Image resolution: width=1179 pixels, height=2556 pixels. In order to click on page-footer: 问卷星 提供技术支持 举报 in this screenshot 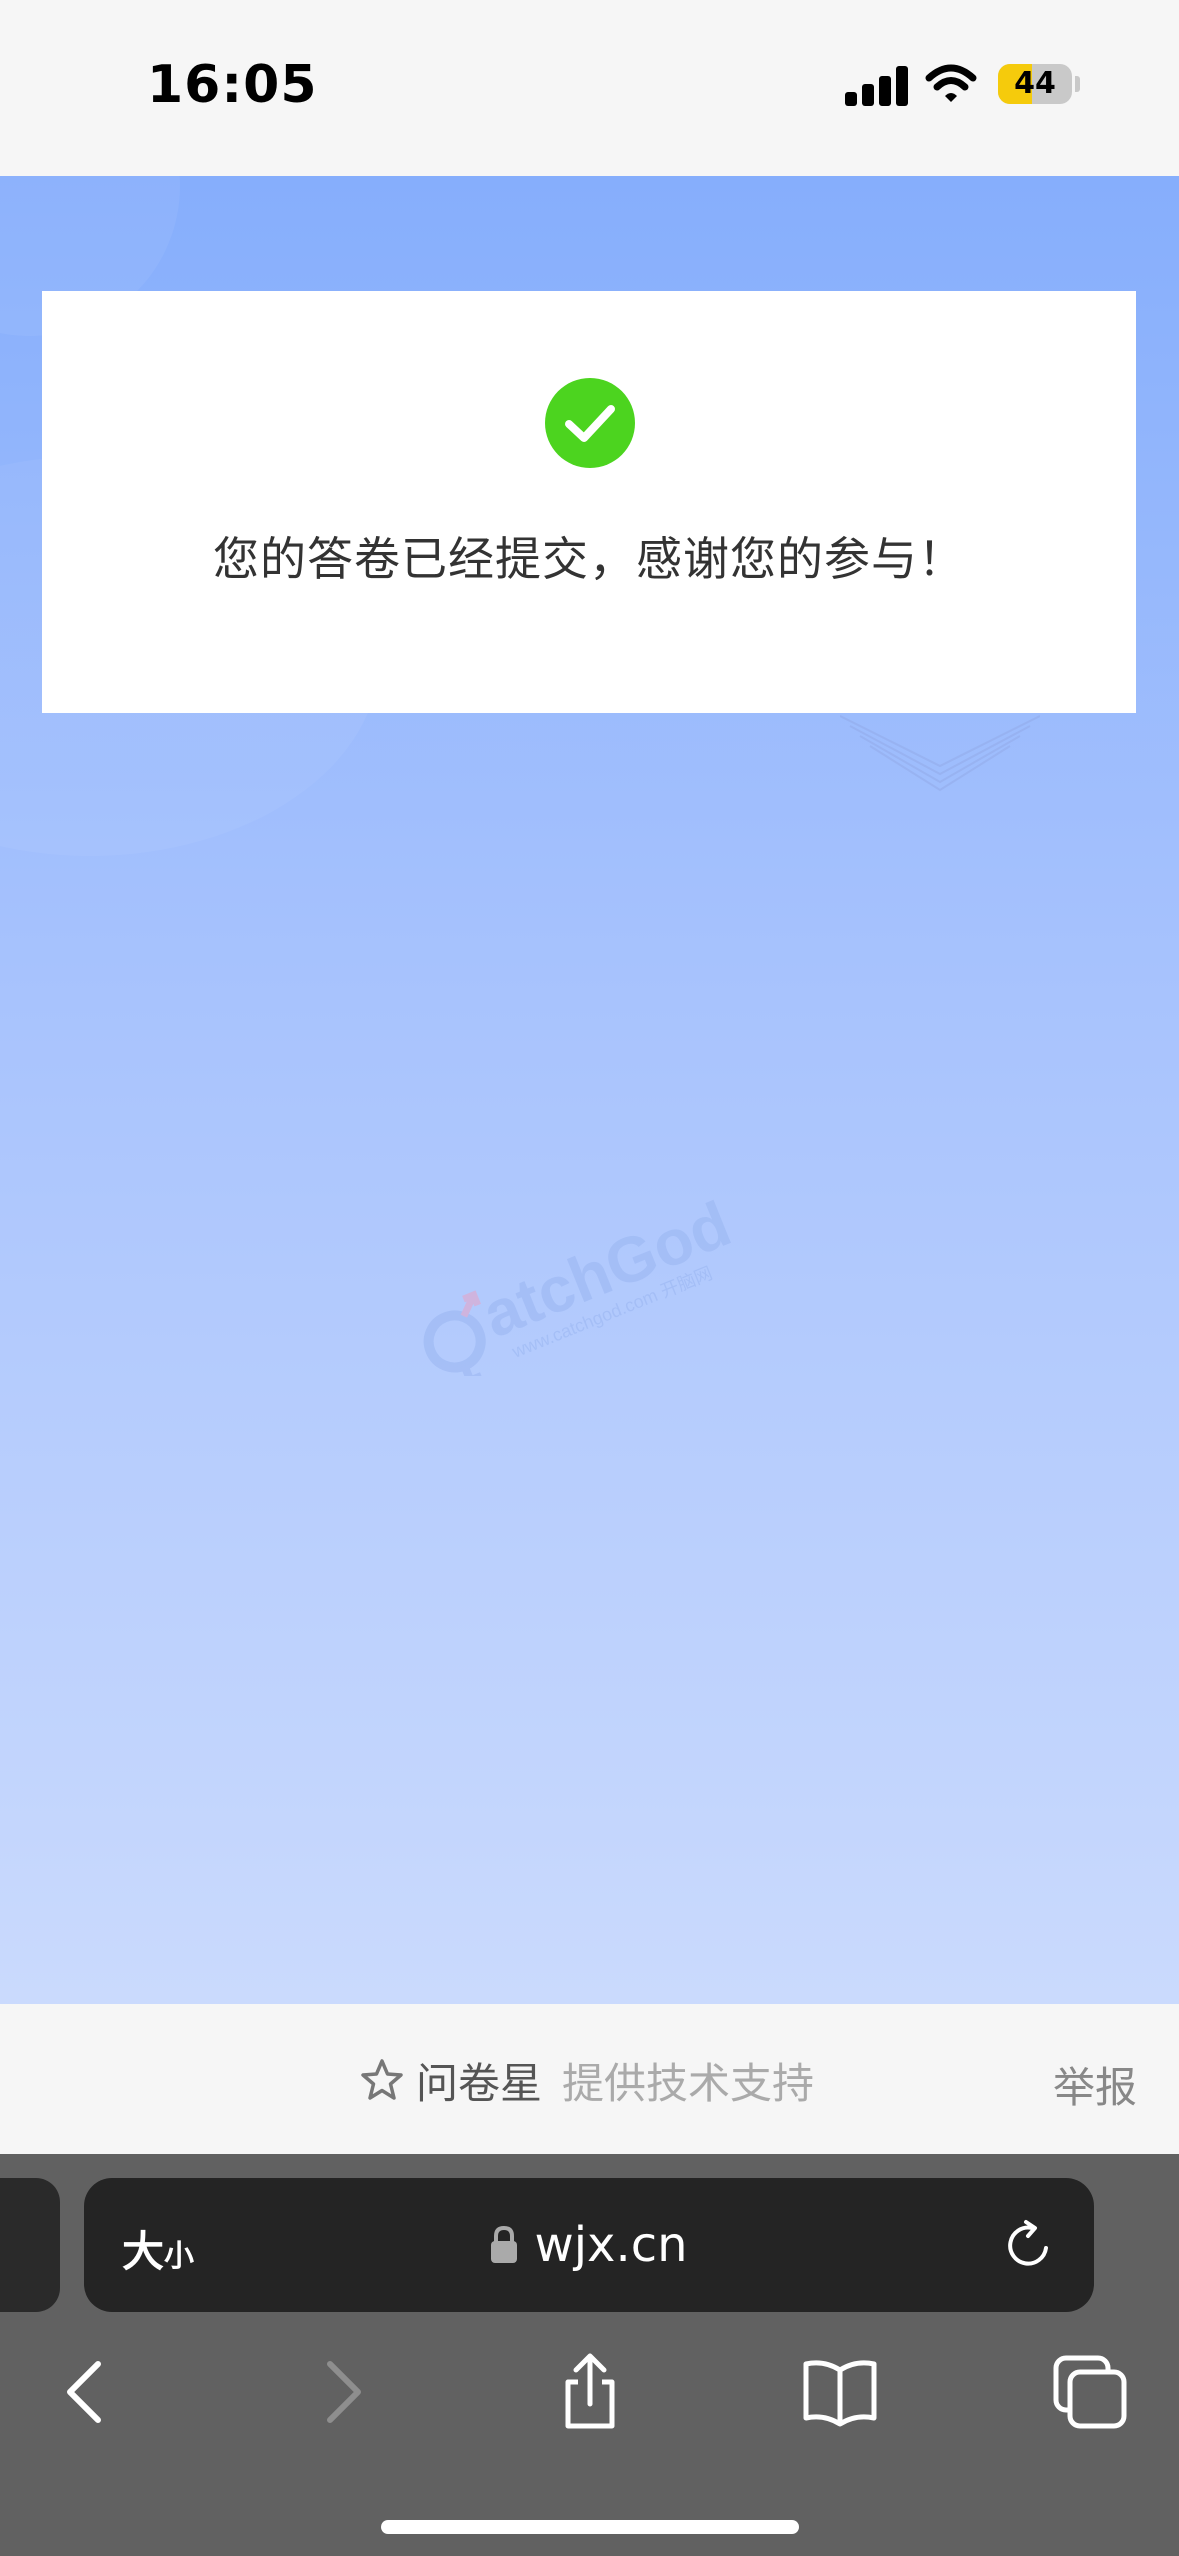, I will do `click(589, 2079)`.